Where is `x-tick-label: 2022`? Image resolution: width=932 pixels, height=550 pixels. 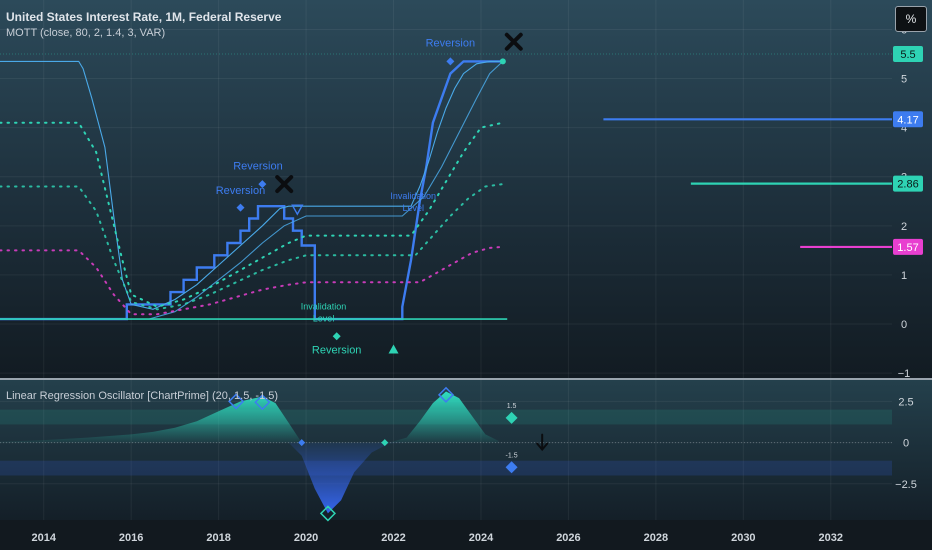
x-tick-label: 2022 is located at coordinates (393, 538).